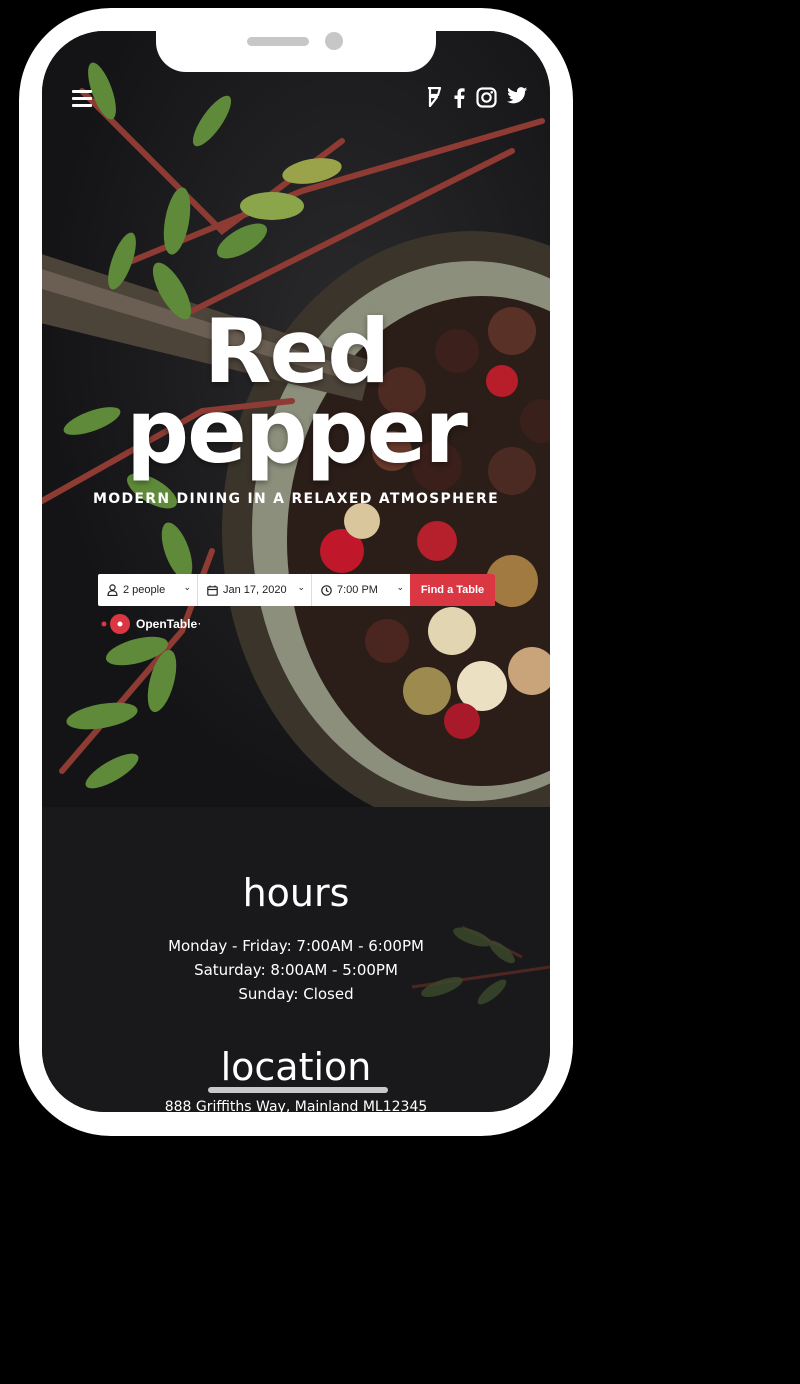 Image resolution: width=800 pixels, height=1384 pixels. What do you see at coordinates (357, 590) in the screenshot?
I see `time-value: 7:00 PM` at bounding box center [357, 590].